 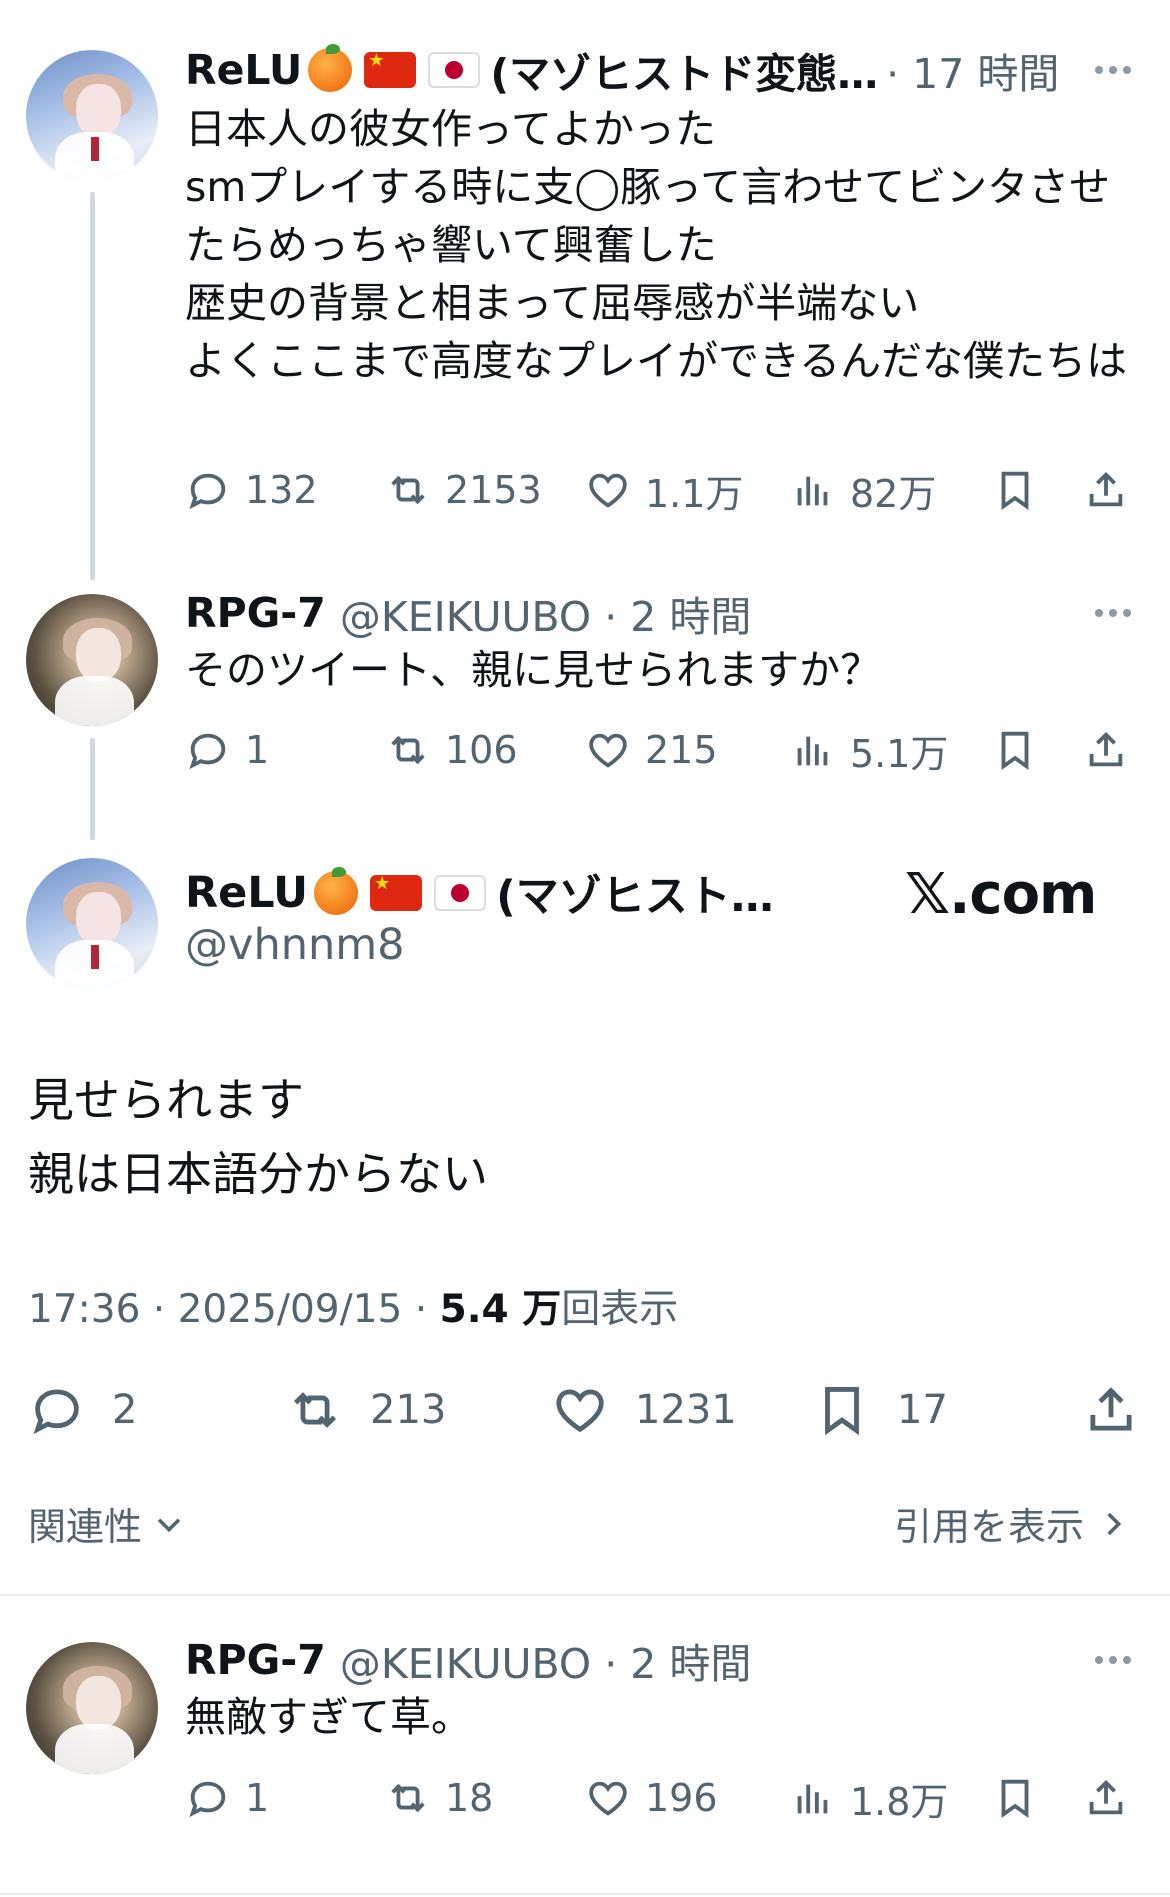 What do you see at coordinates (893, 493) in the screenshot?
I see `views-count: 82万` at bounding box center [893, 493].